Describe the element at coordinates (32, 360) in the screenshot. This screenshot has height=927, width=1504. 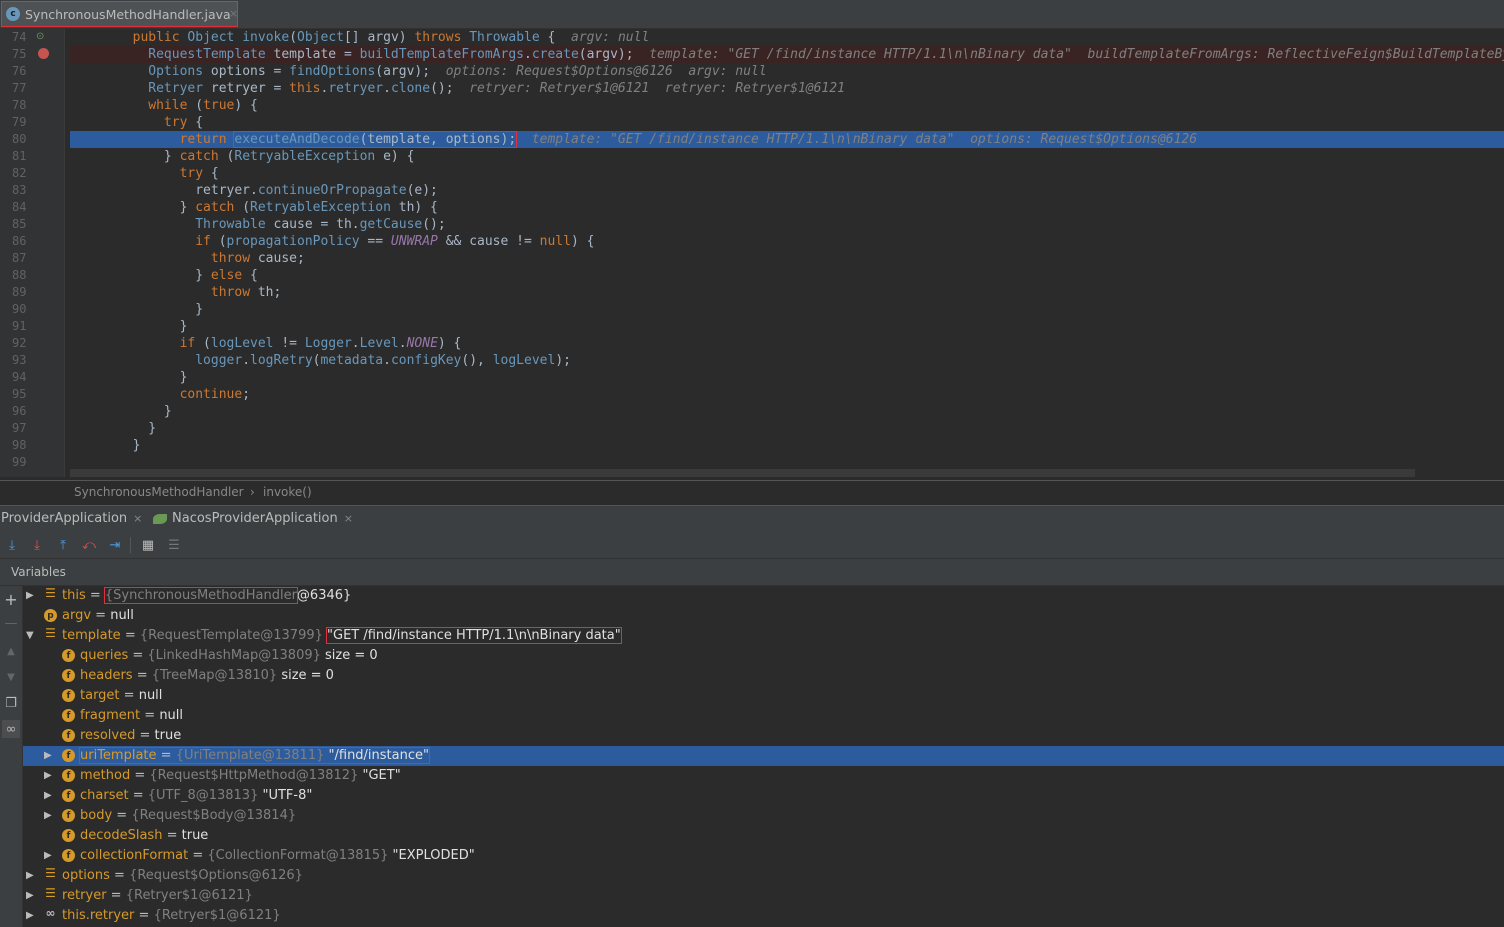
I see `line-number: 93` at that location.